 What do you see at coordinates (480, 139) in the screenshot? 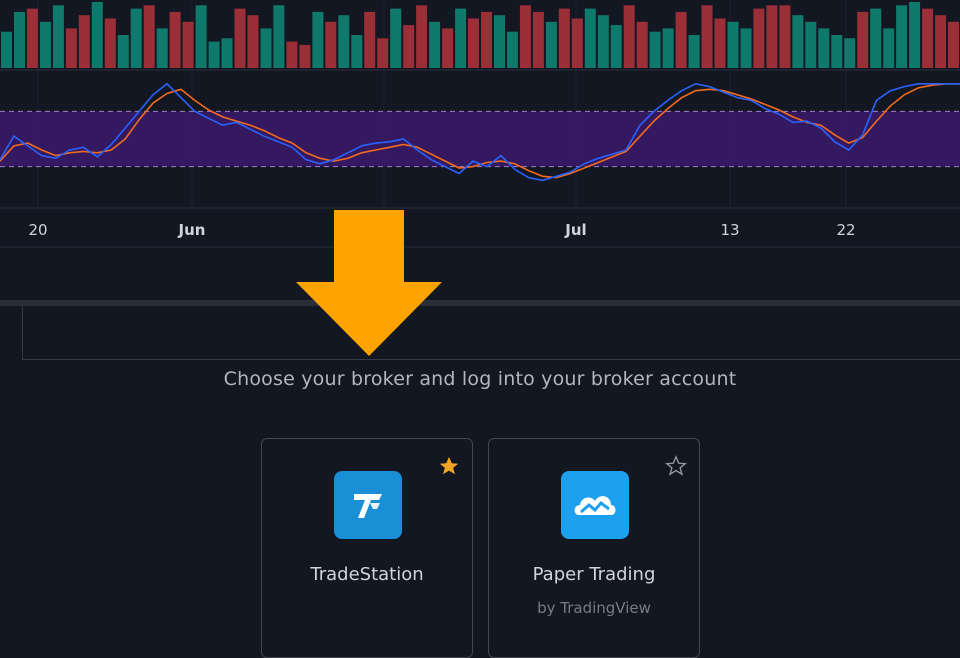
I see `indicator-band` at bounding box center [480, 139].